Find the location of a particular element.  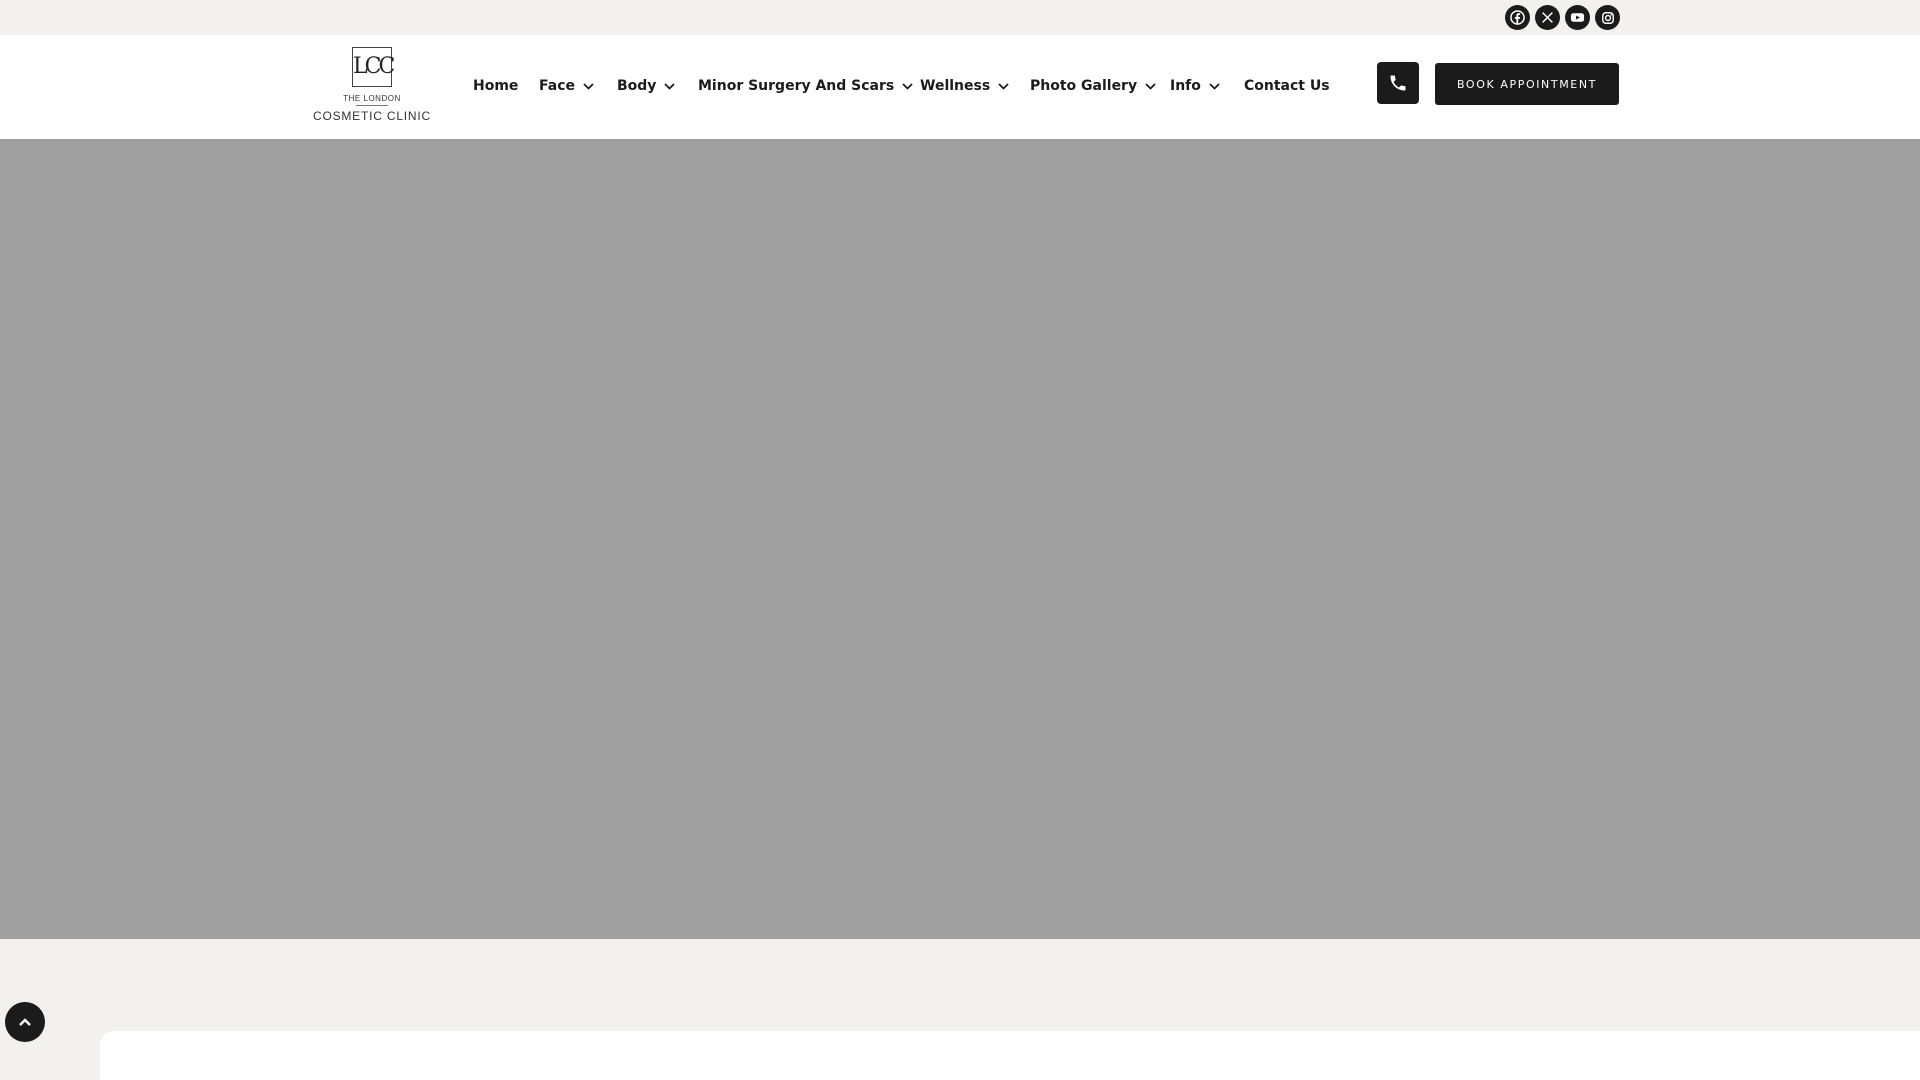

youtube-link is located at coordinates (1577, 17).